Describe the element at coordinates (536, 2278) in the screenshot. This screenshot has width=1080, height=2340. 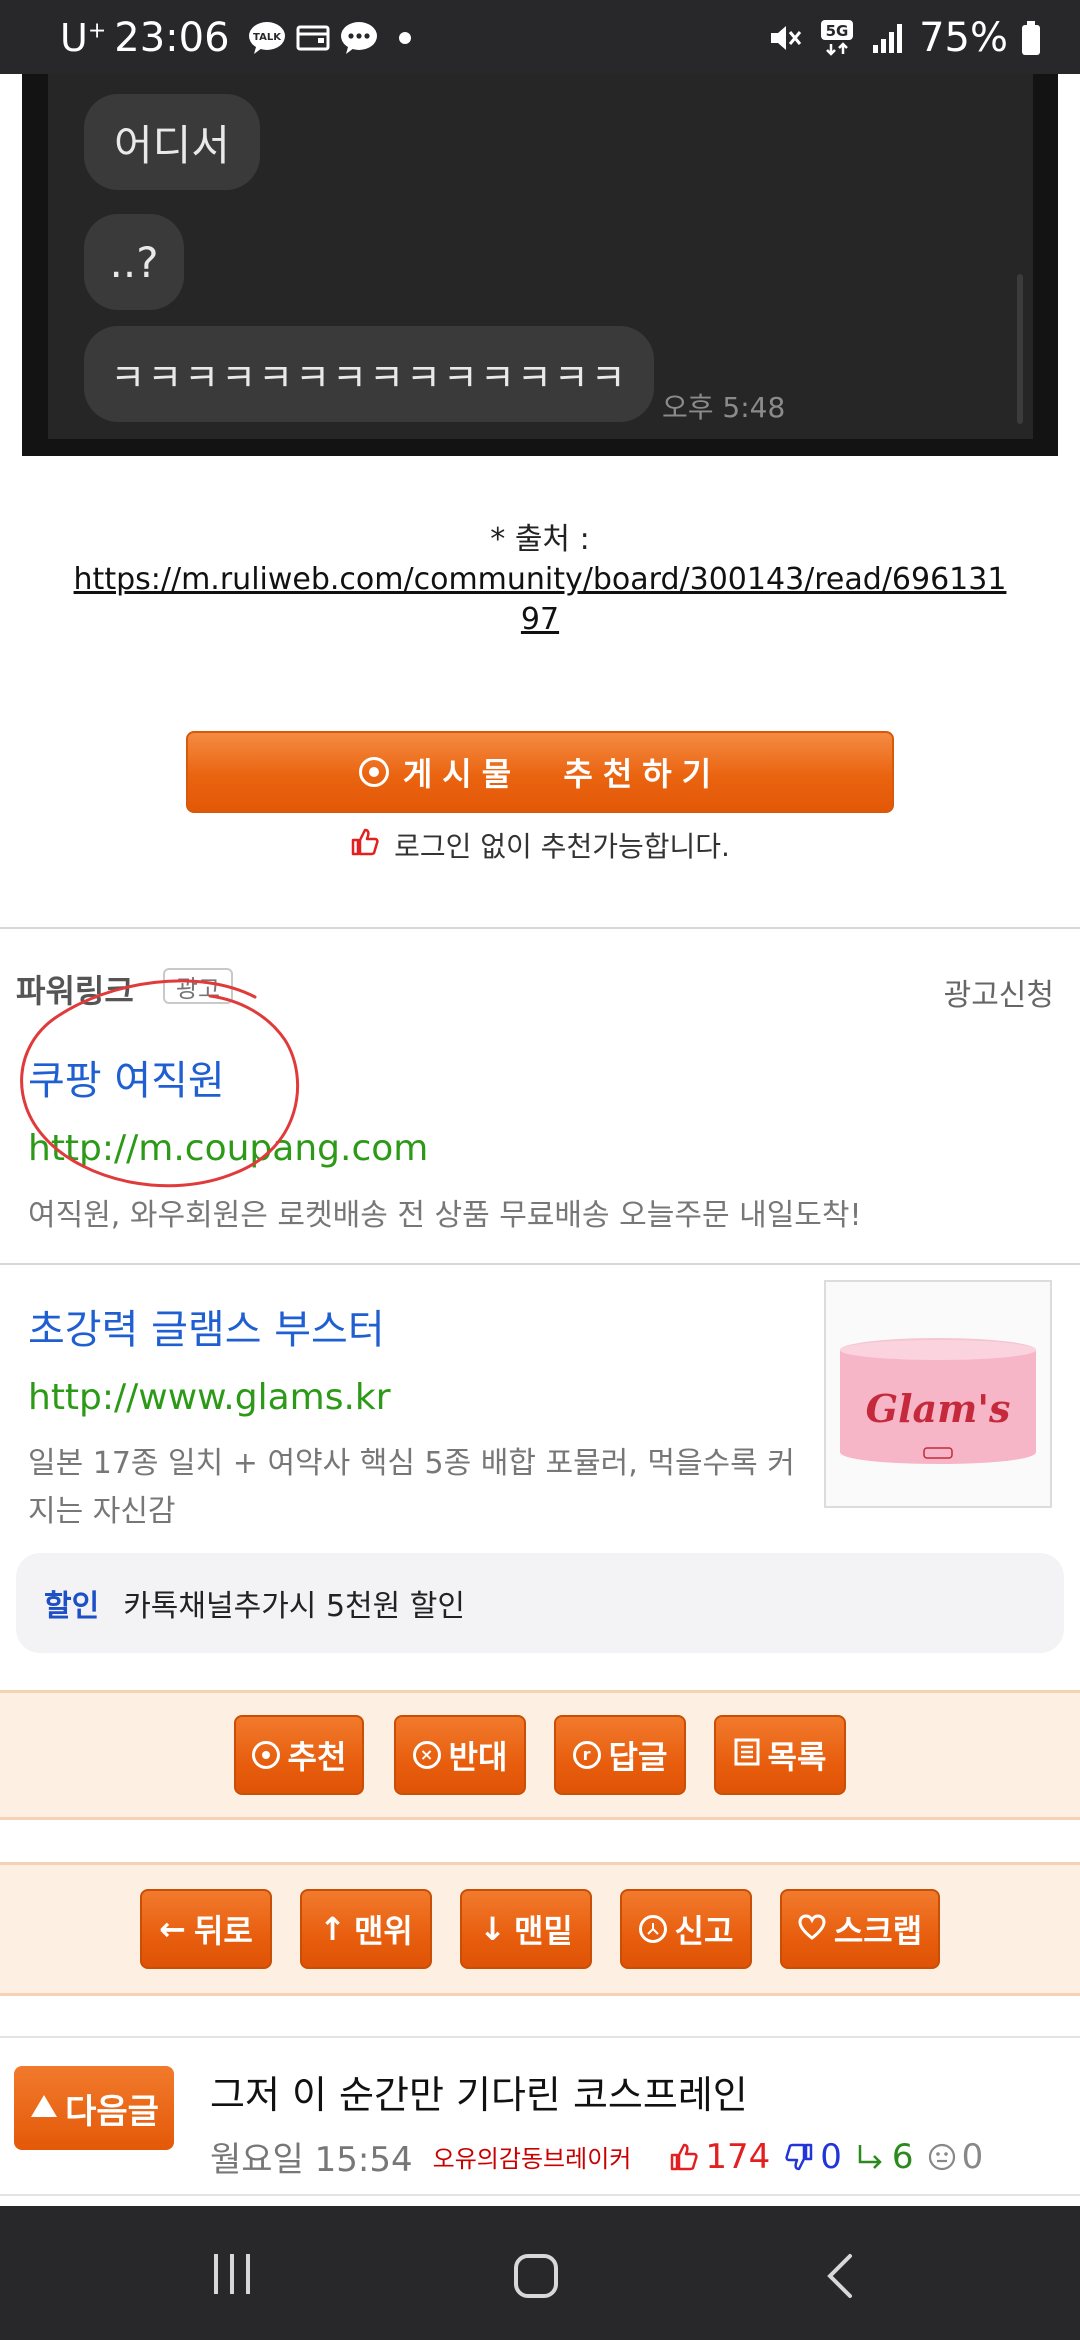
I see `home-icon` at that location.